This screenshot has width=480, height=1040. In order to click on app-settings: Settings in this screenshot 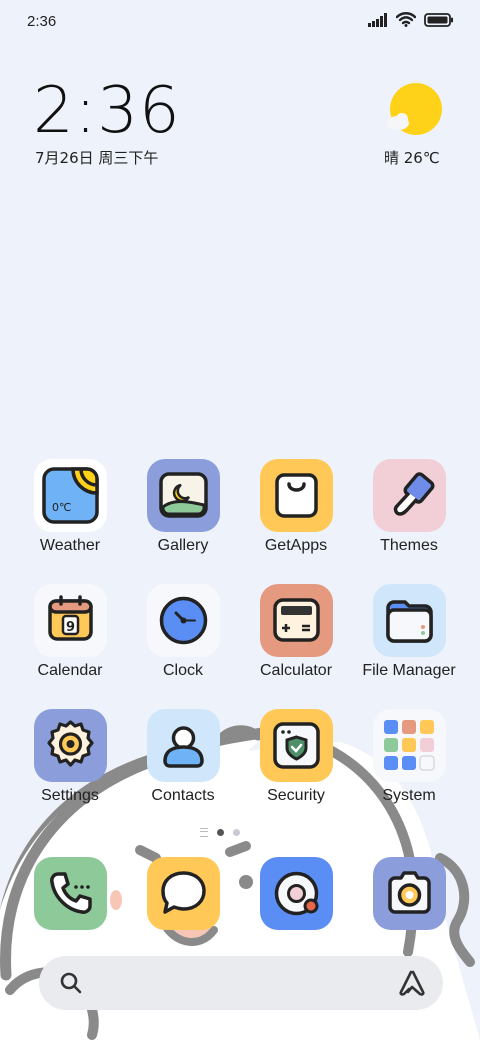, I will do `click(70, 757)`.